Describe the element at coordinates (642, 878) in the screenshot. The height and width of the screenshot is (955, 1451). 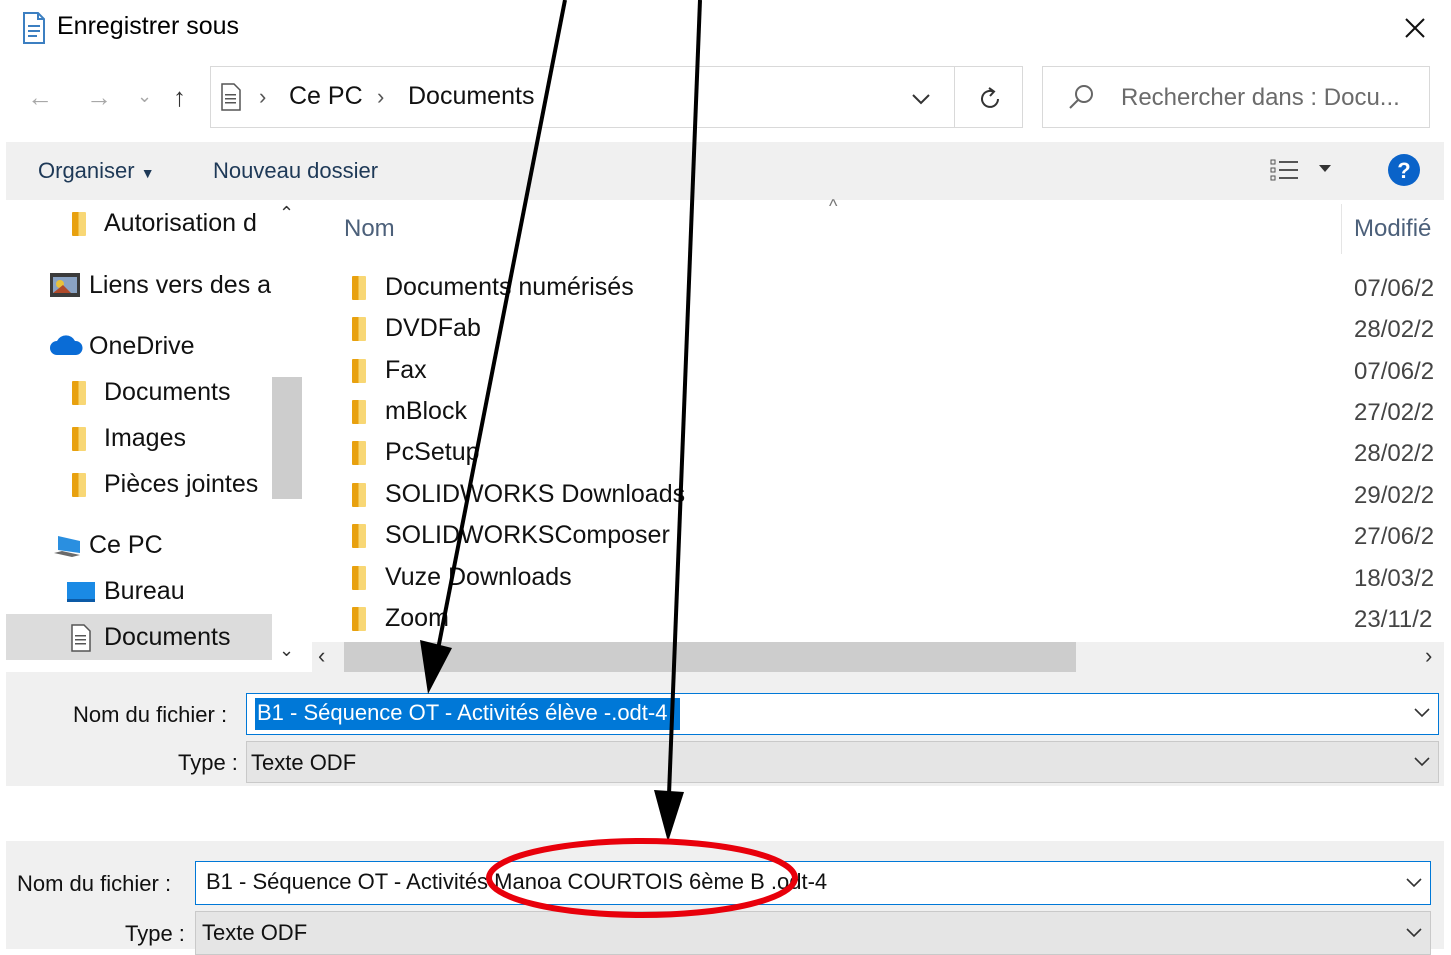
I see `annotation-circle` at that location.